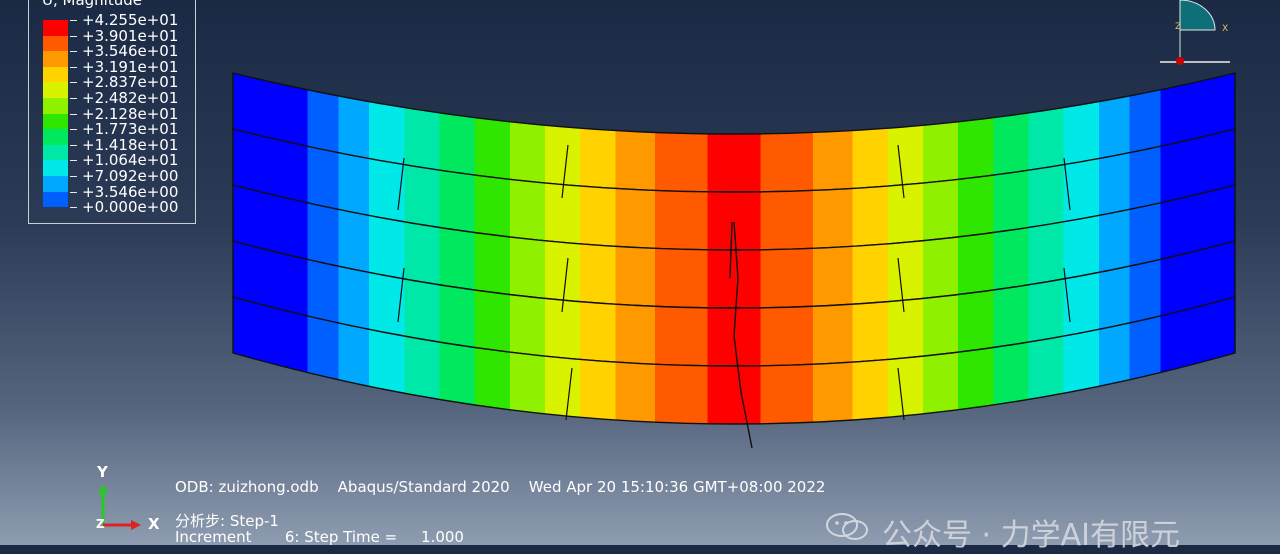 Image resolution: width=1280 pixels, height=554 pixels. I want to click on view-triad-icon, so click(1195, 32).